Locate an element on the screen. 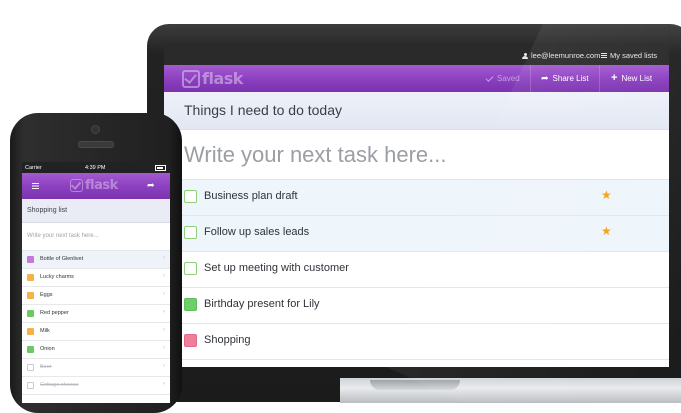  task-row: Birthday present for Lily is located at coordinates (416, 306).